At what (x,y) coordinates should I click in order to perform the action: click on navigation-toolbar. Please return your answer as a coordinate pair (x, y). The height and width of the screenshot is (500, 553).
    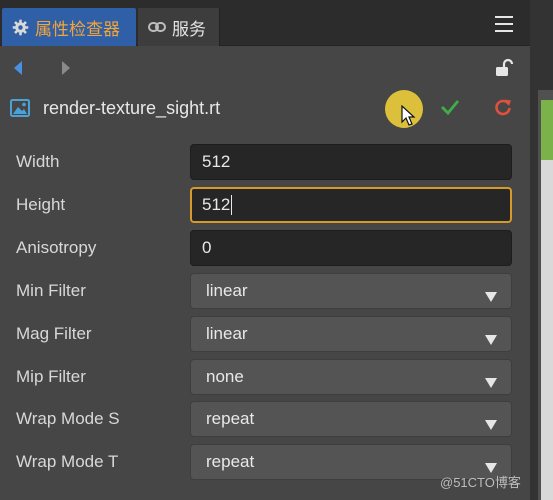
    Looking at the image, I should click on (265, 68).